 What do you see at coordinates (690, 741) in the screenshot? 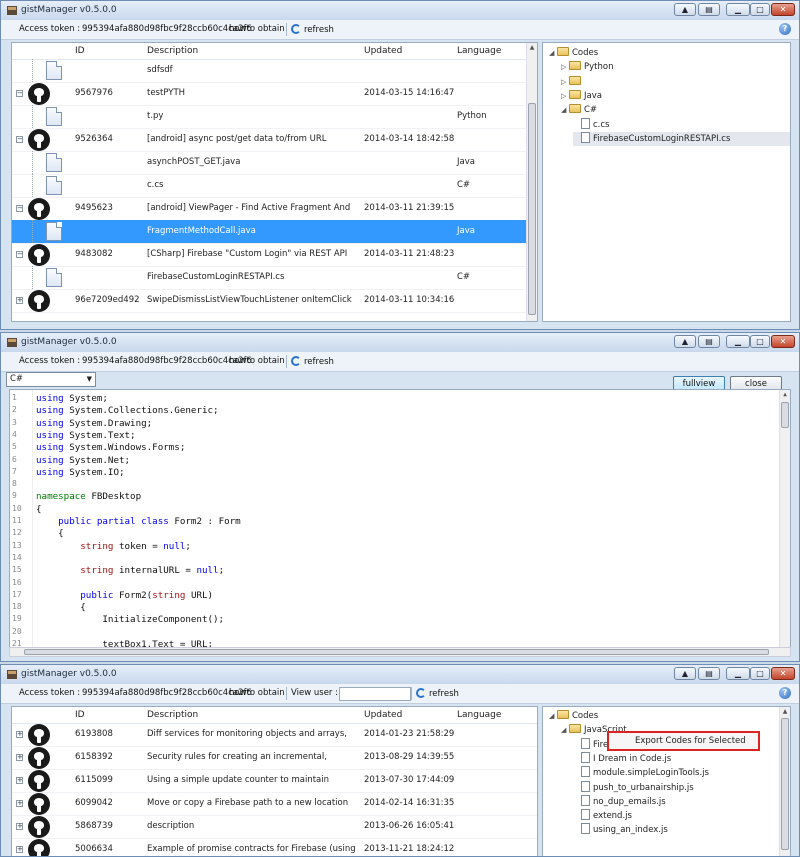
I see `export-codes-menu-item: Export Codes for Selected` at bounding box center [690, 741].